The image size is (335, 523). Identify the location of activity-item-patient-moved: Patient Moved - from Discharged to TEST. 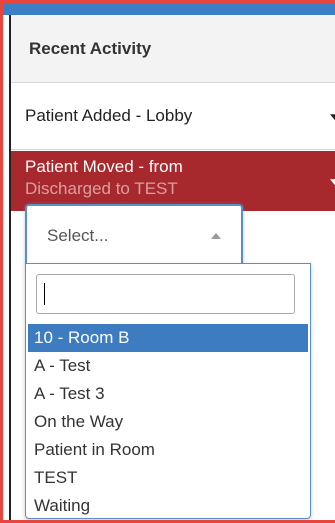
(173, 181).